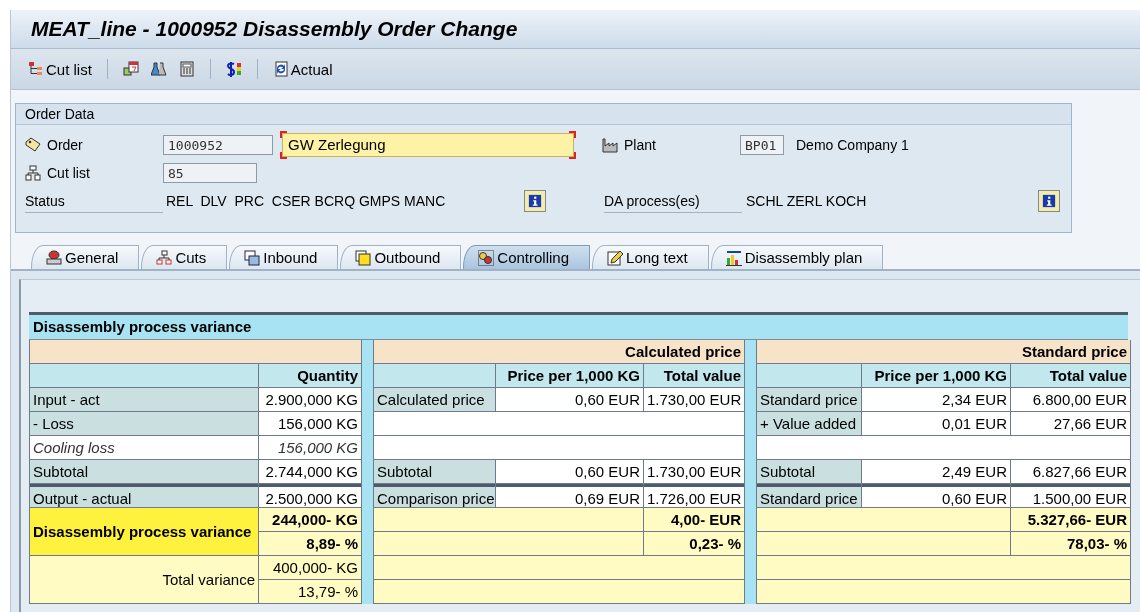 The image size is (1140, 612). What do you see at coordinates (615, 257) in the screenshot?
I see `notepad-pencil-icon` at bounding box center [615, 257].